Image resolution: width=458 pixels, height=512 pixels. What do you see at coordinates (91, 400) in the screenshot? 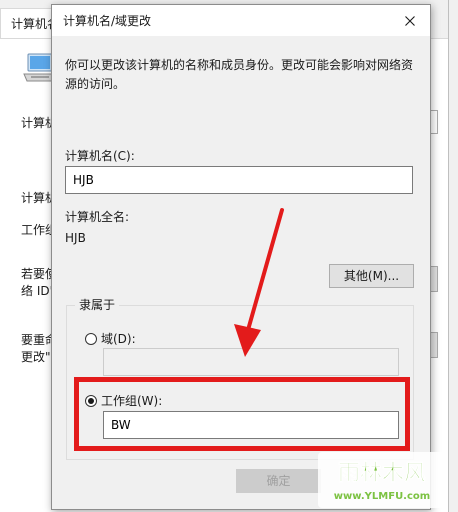
I see `workgroup-radio-button` at bounding box center [91, 400].